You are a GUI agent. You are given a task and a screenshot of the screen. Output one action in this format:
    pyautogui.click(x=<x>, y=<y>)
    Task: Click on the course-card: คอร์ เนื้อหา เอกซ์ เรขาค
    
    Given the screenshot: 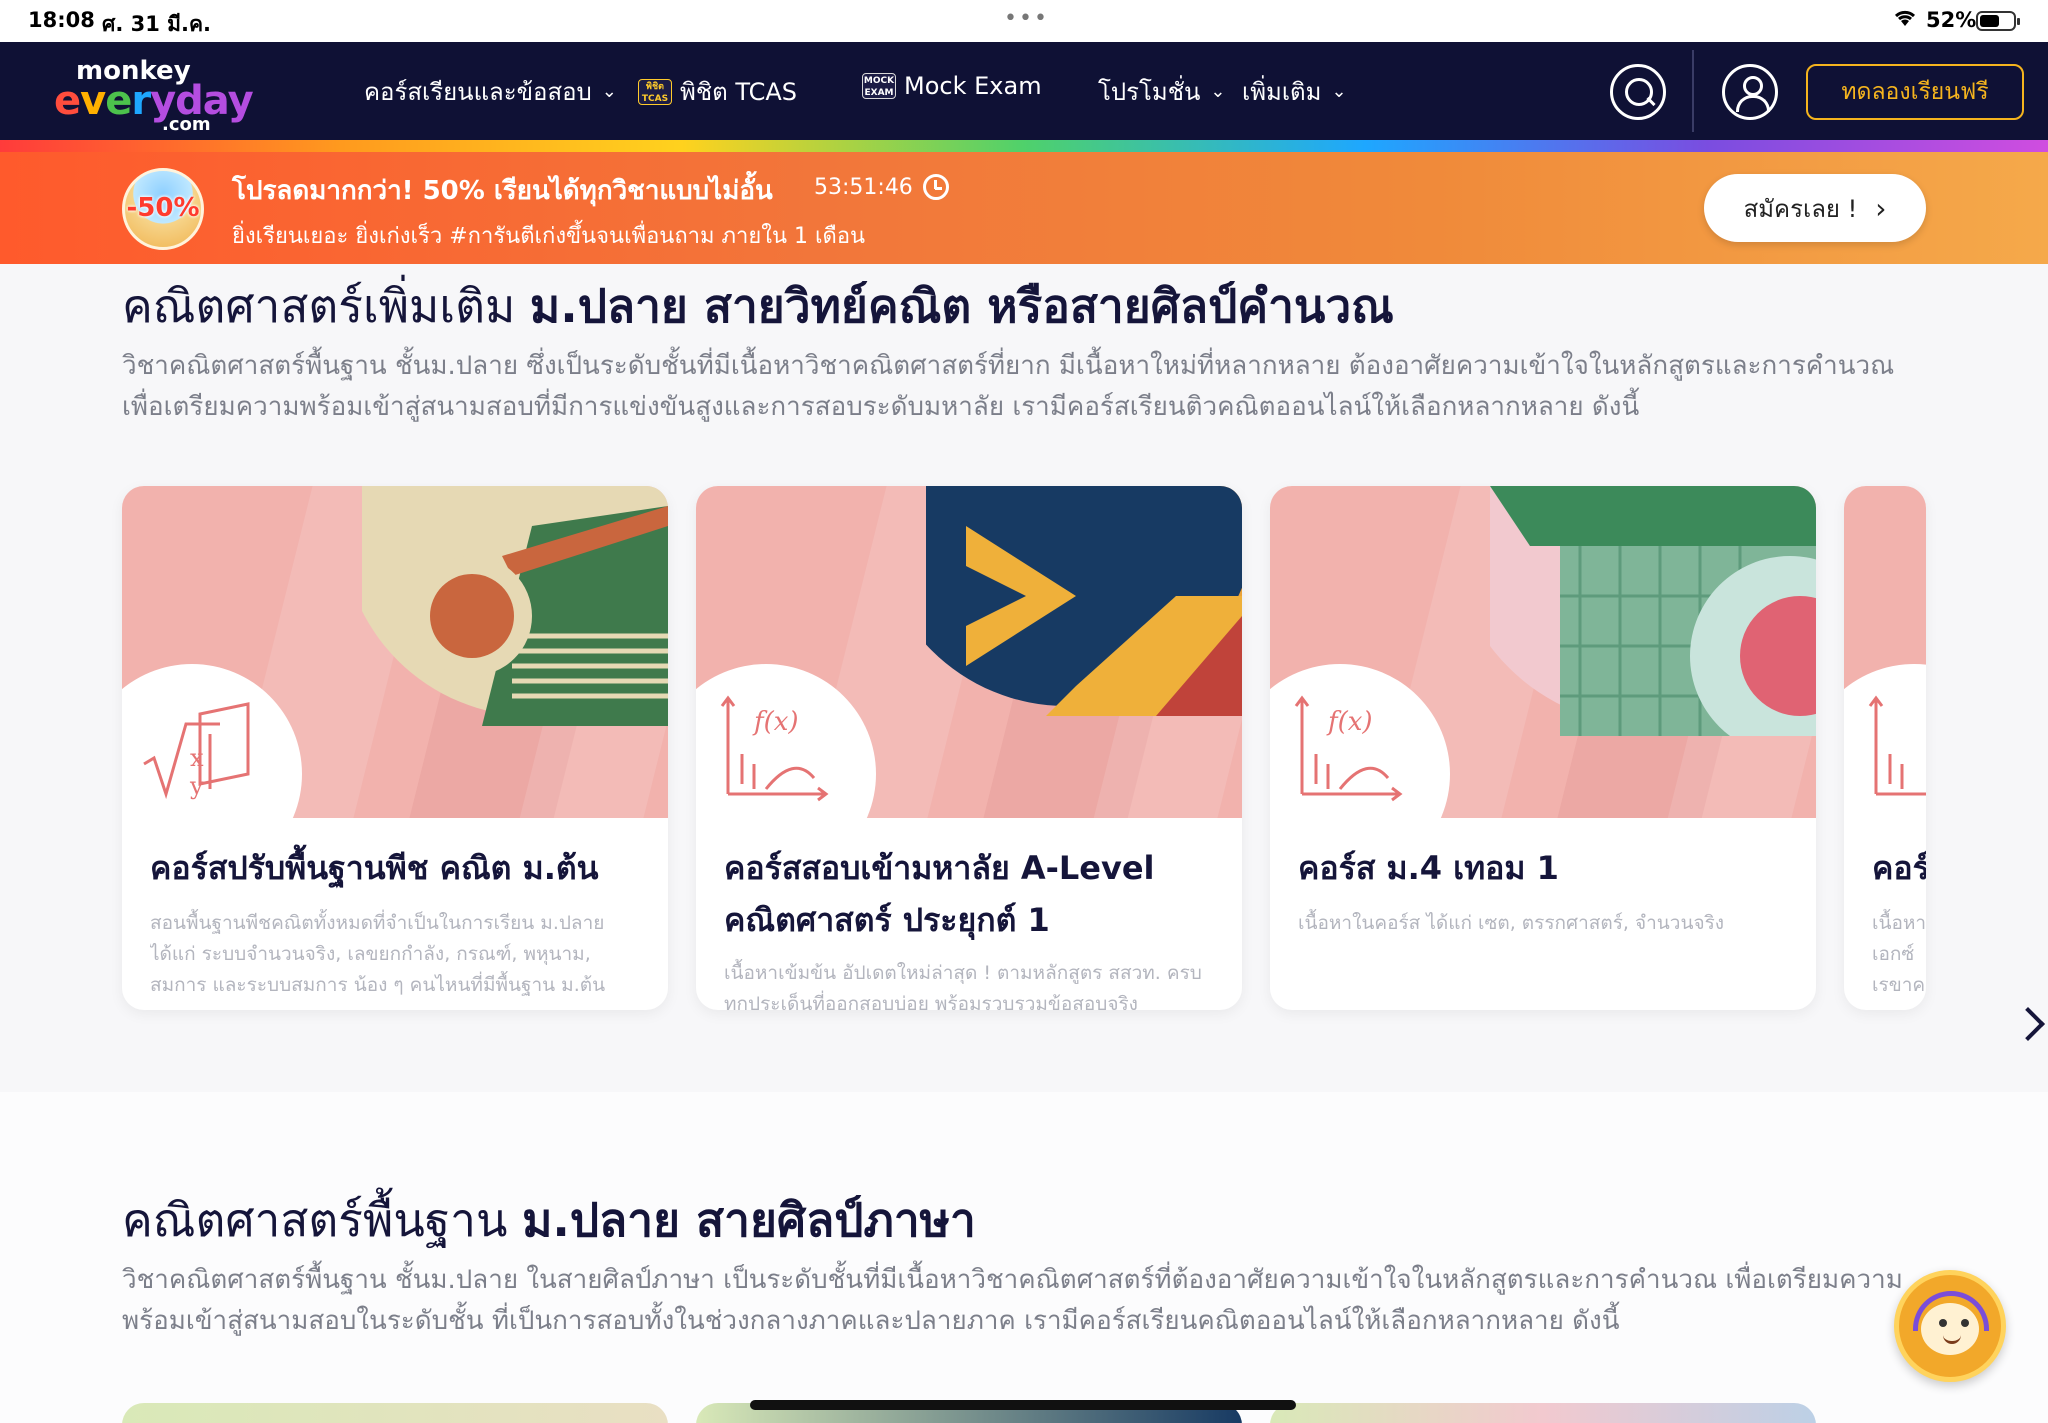 What is the action you would take?
    pyautogui.click(x=1885, y=748)
    